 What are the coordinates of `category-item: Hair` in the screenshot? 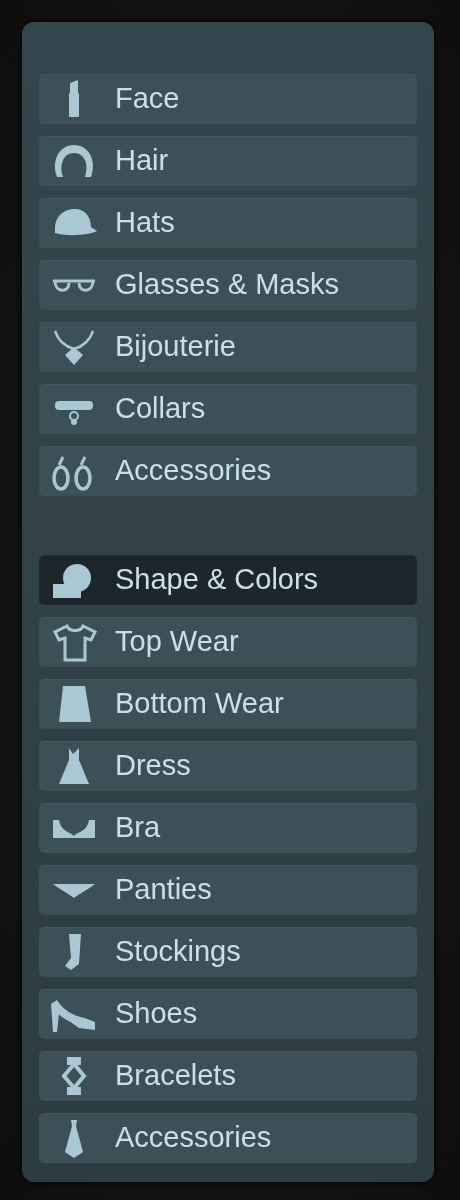 It's located at (228, 161).